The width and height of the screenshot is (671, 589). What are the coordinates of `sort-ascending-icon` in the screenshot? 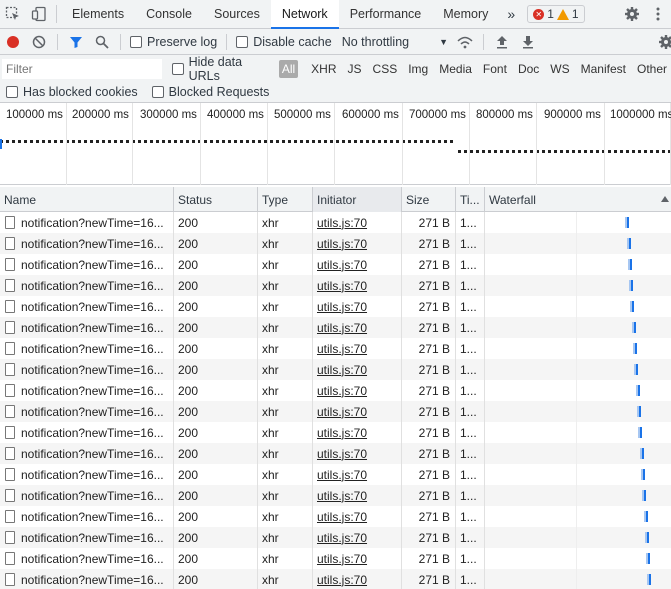 It's located at (665, 199).